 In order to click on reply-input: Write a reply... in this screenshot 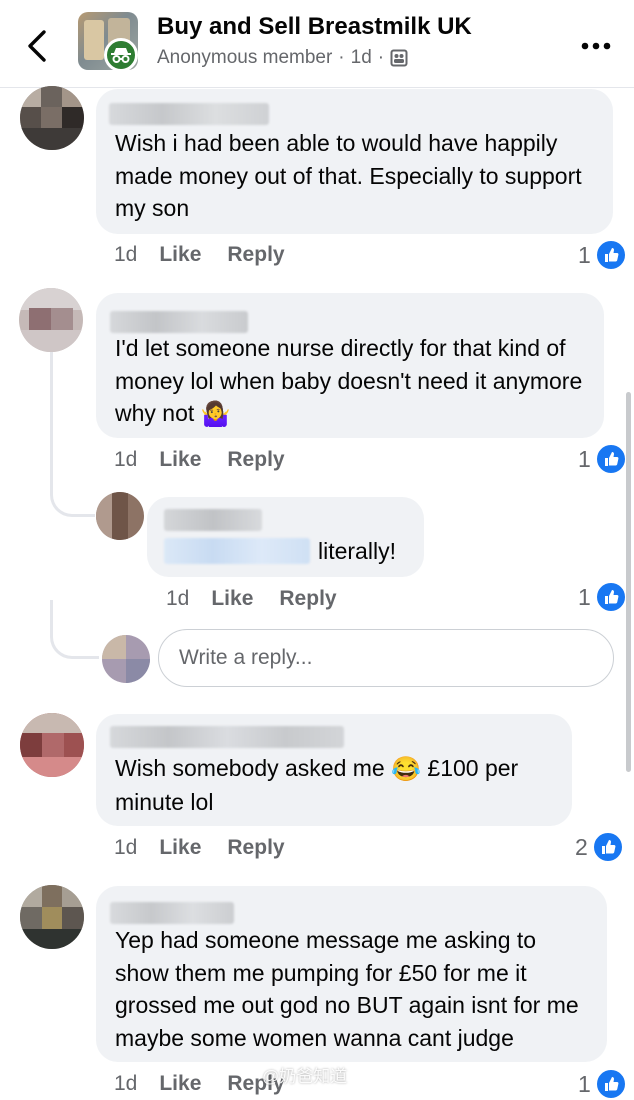, I will do `click(386, 658)`.